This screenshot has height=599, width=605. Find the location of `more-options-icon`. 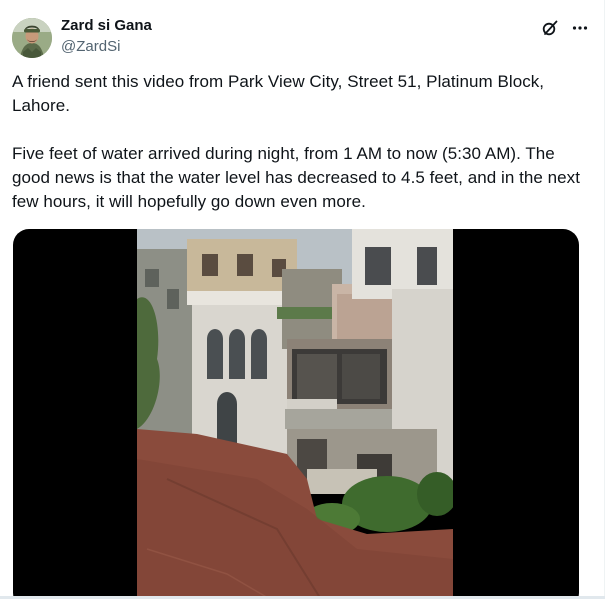

more-options-icon is located at coordinates (580, 28).